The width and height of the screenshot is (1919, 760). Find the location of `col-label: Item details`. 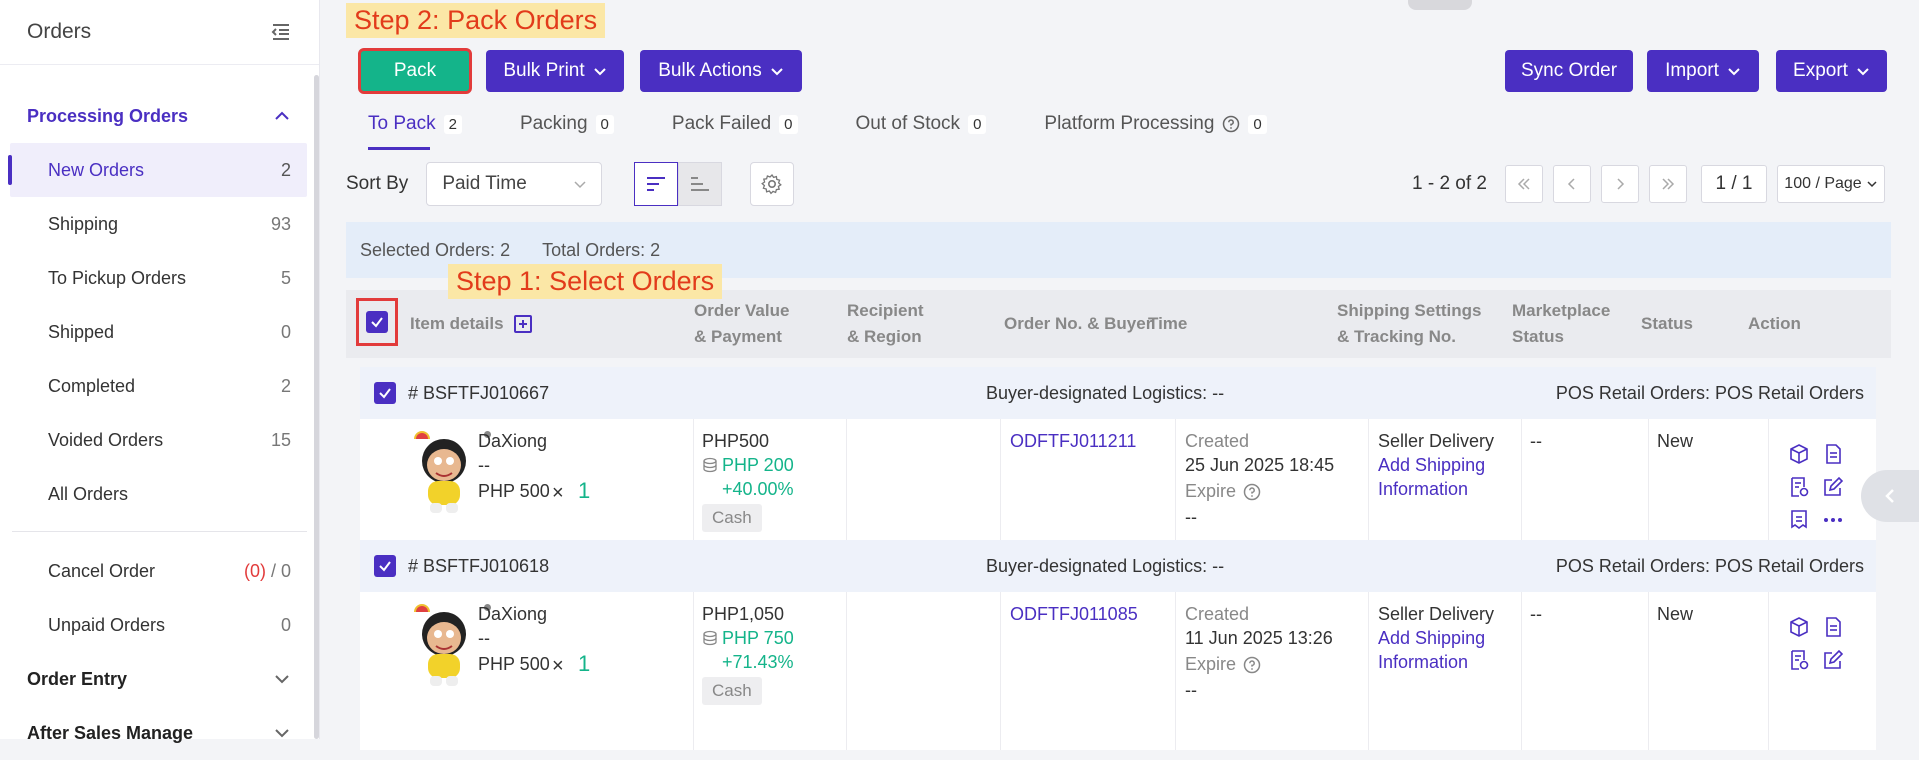

col-label: Item details is located at coordinates (457, 323).